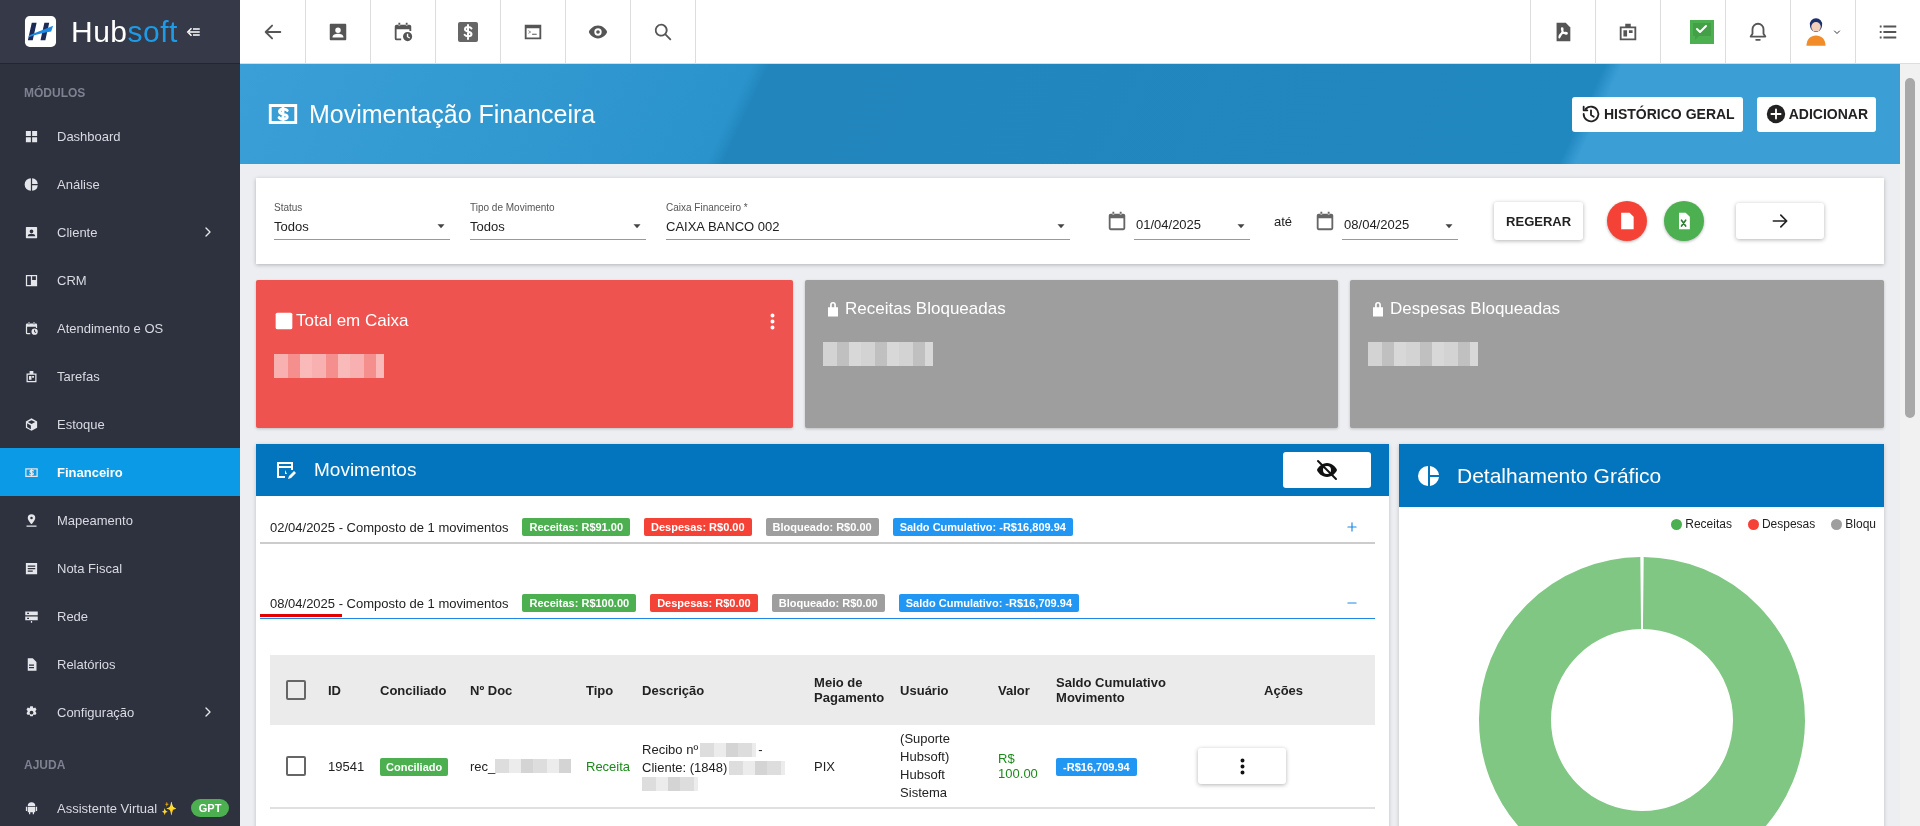 This screenshot has width=1920, height=826. Describe the element at coordinates (120, 232) in the screenshot. I see `sidebar-item: Cliente` at that location.